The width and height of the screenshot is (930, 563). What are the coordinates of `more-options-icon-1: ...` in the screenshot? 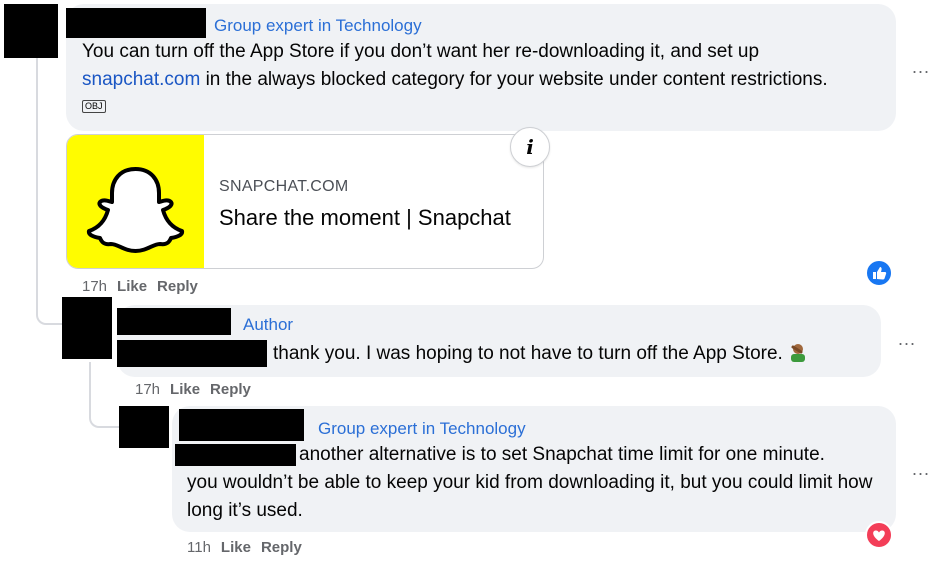 It's located at (921, 67).